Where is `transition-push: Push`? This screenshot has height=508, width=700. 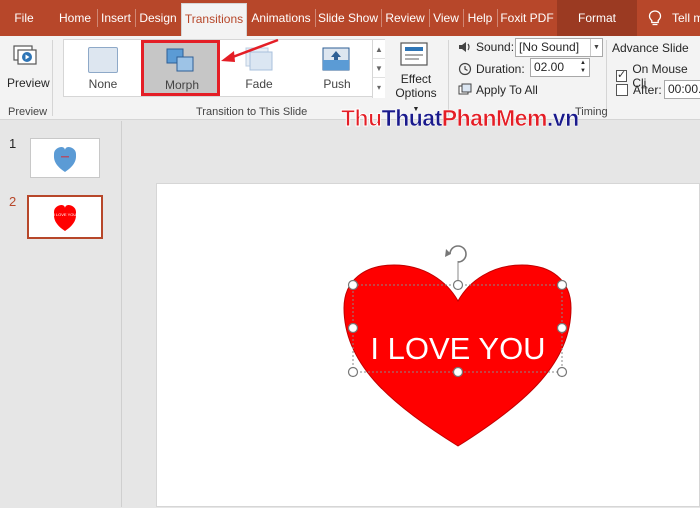 transition-push: Push is located at coordinates (337, 68).